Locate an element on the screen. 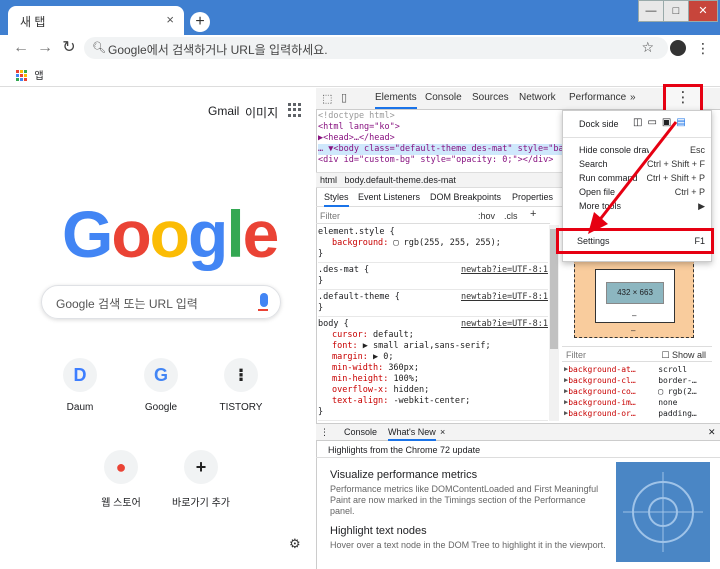 This screenshot has width=720, height=569. drawer-tab-close-icon: × is located at coordinates (442, 432).